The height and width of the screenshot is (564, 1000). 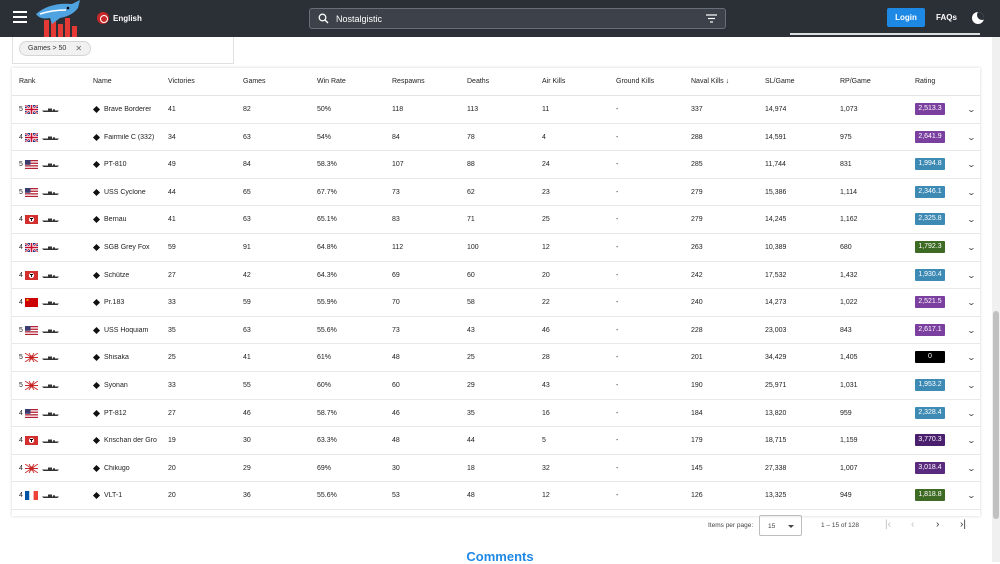 I want to click on column-header-rating: Rating, so click(x=925, y=81).